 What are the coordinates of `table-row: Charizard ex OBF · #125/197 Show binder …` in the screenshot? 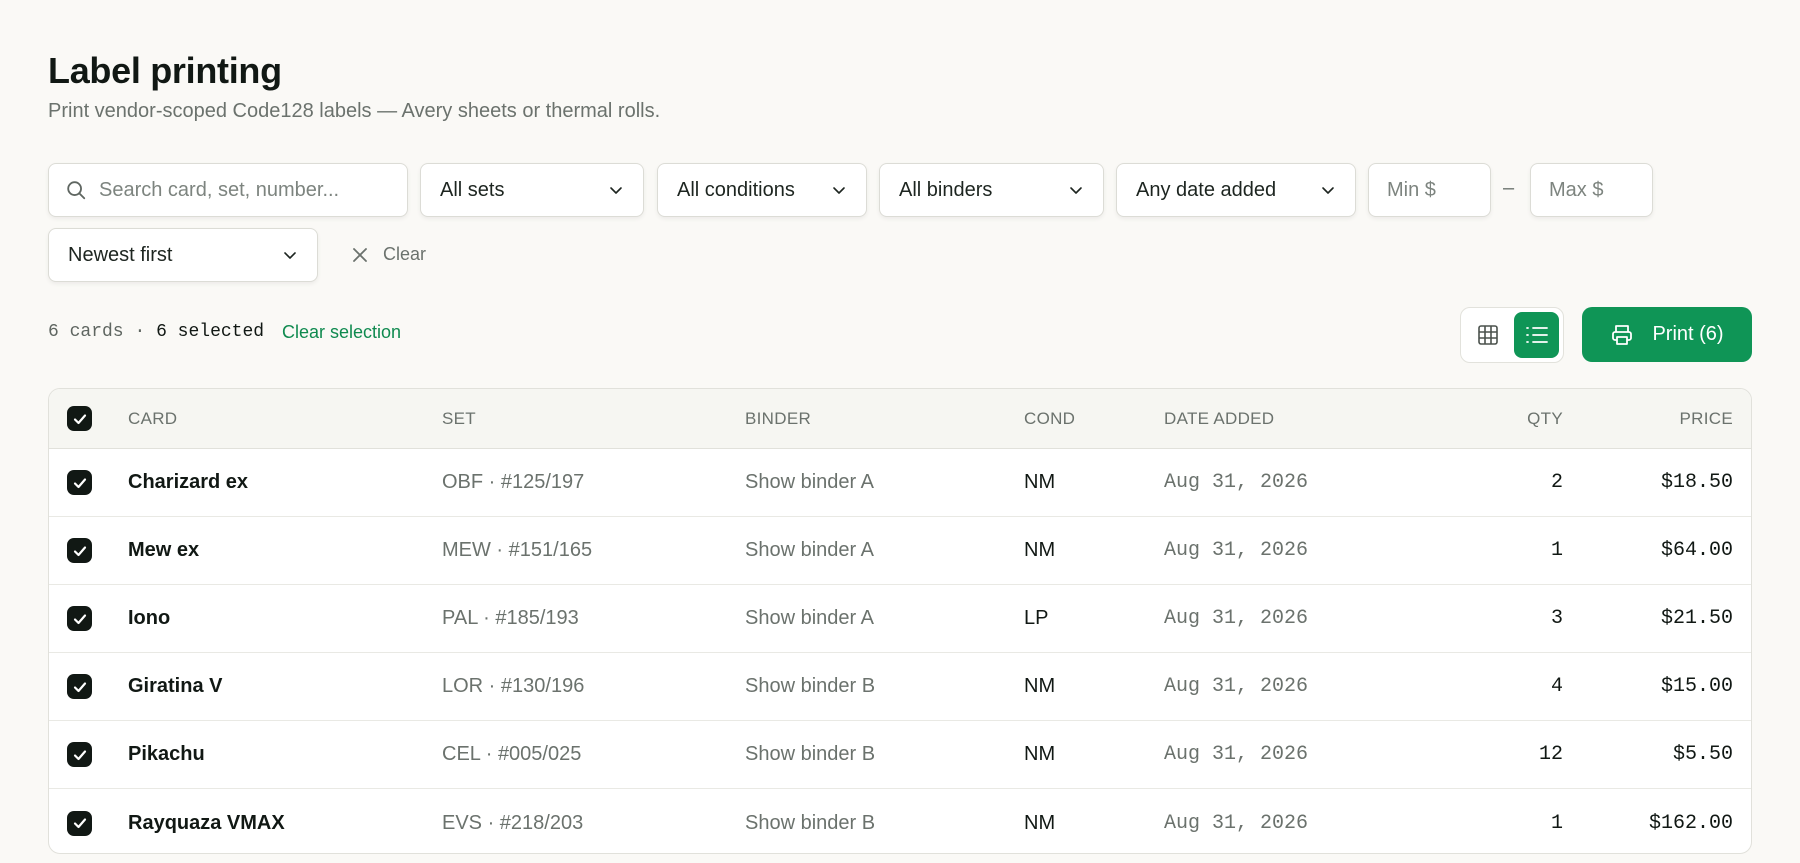 It's located at (900, 483).